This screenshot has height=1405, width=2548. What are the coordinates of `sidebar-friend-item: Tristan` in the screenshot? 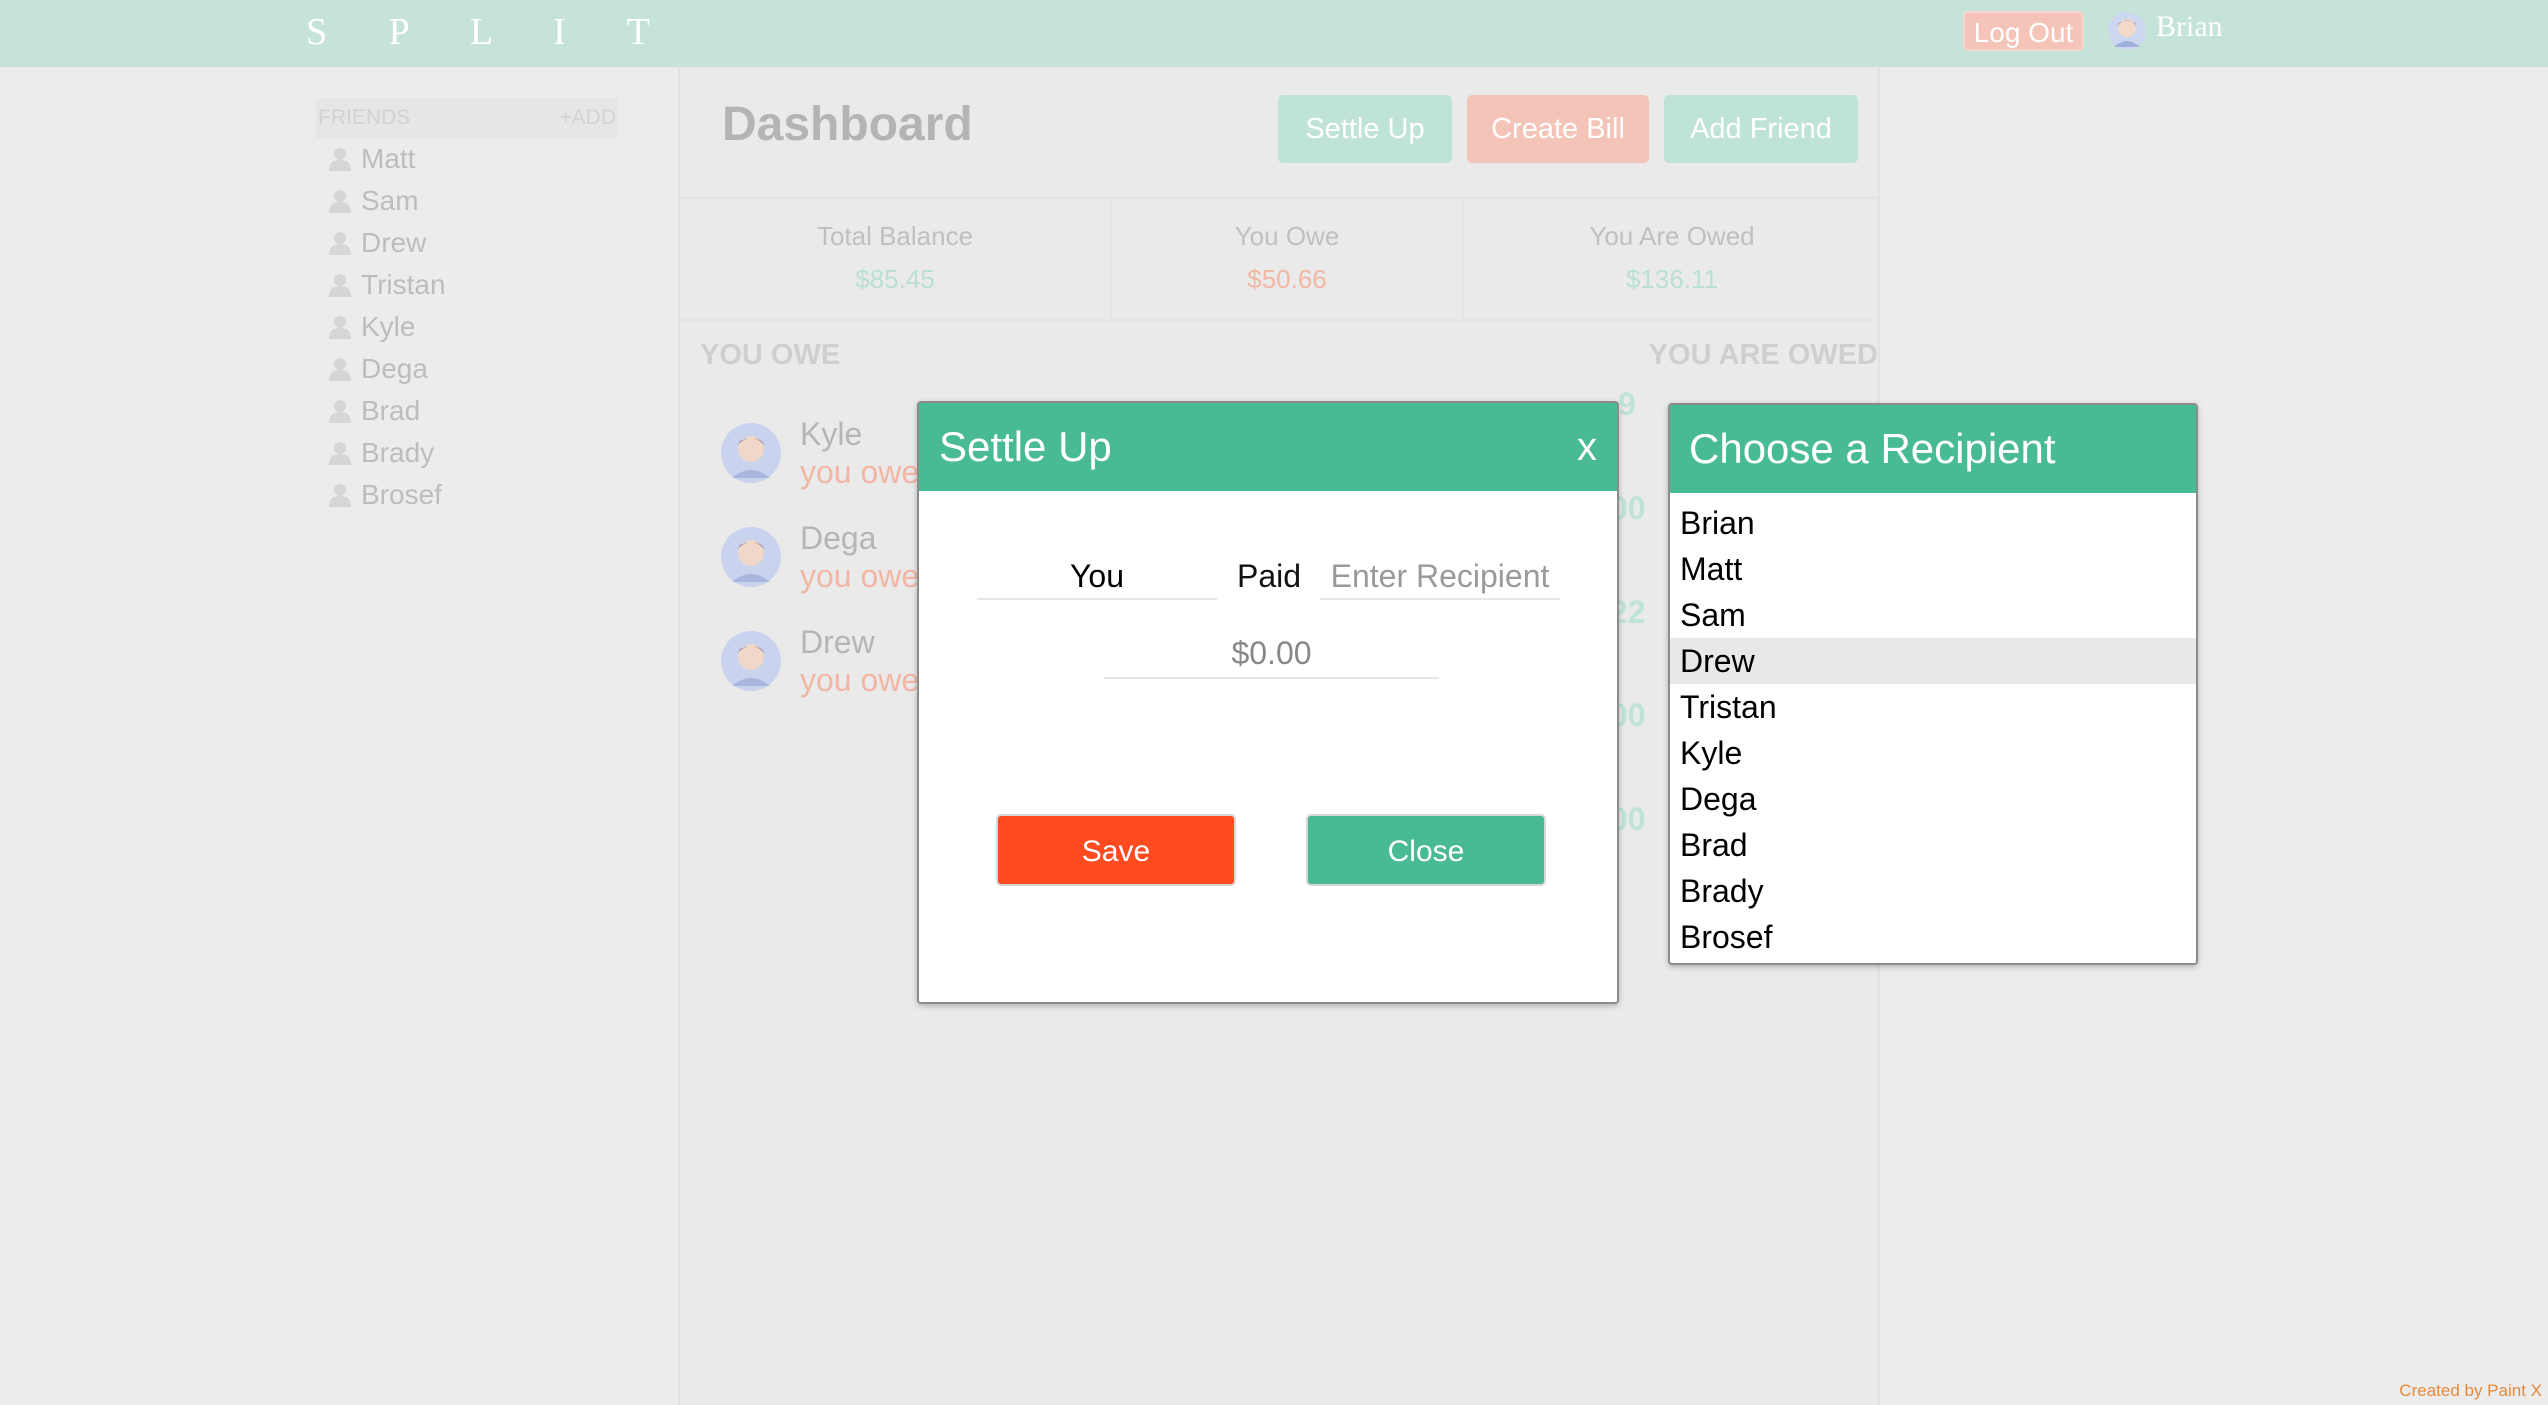 It's located at (473, 285).